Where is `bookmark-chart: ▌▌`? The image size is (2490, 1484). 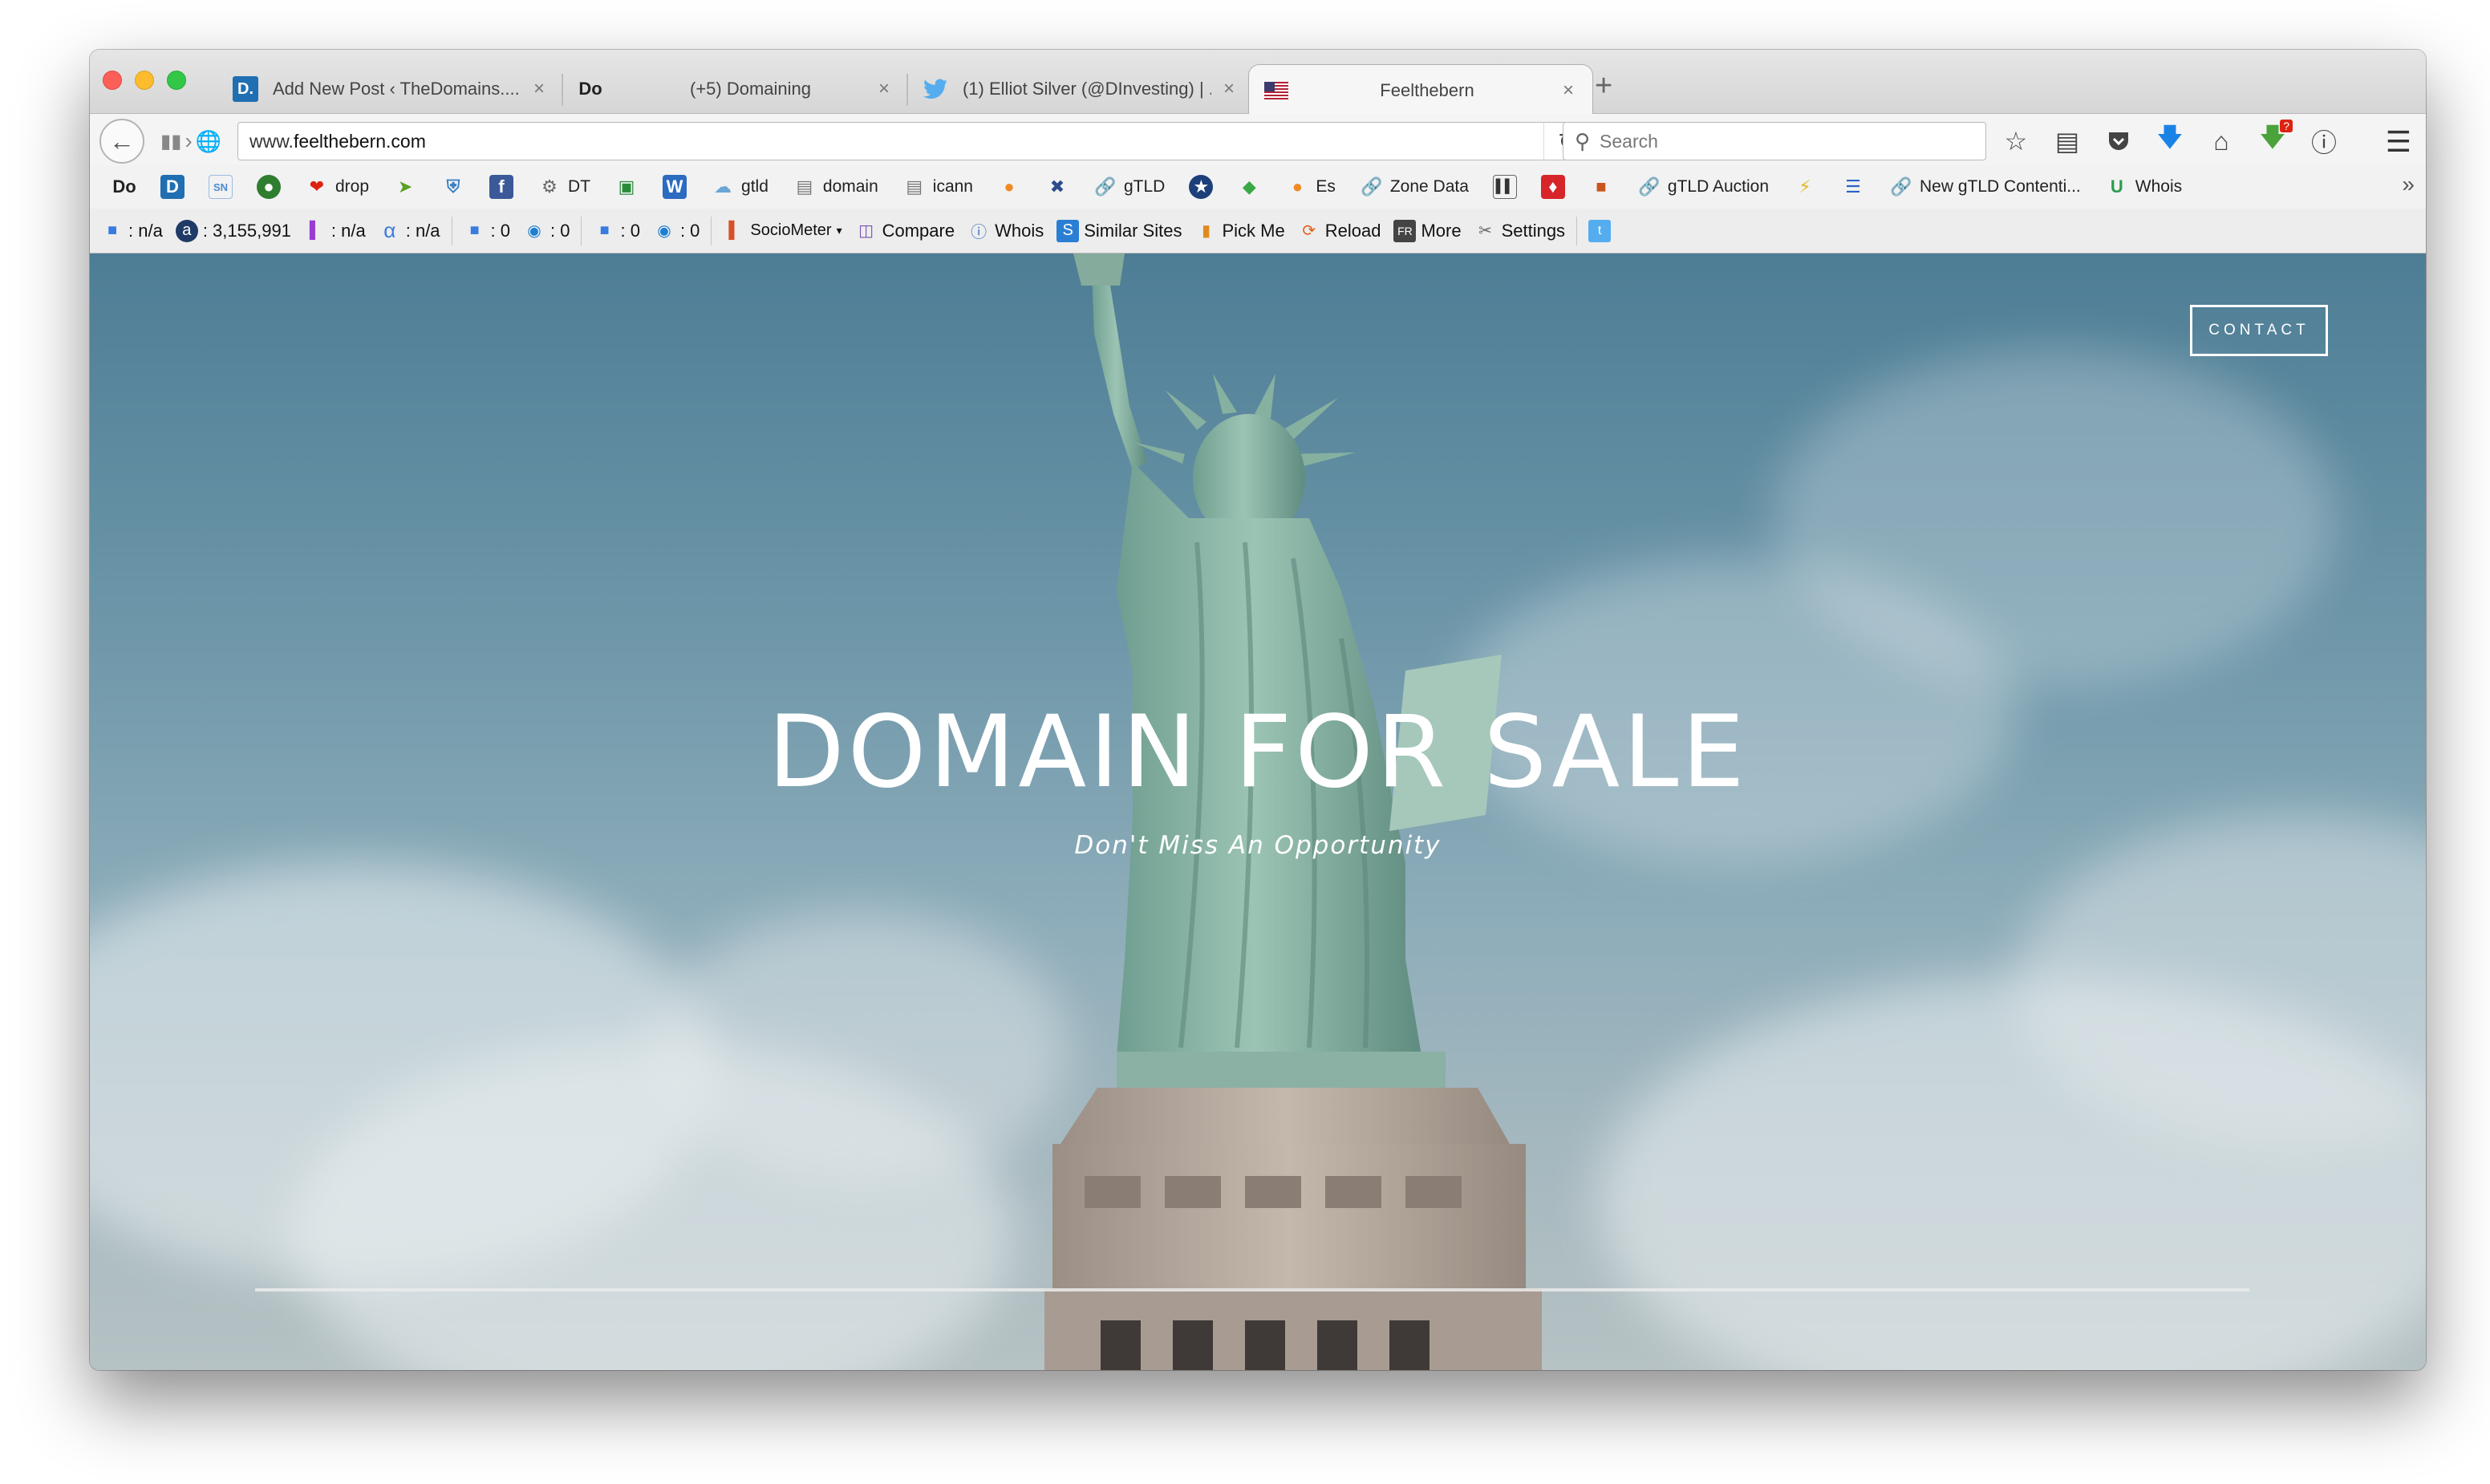
bookmark-chart: ▌▌ is located at coordinates (1505, 187).